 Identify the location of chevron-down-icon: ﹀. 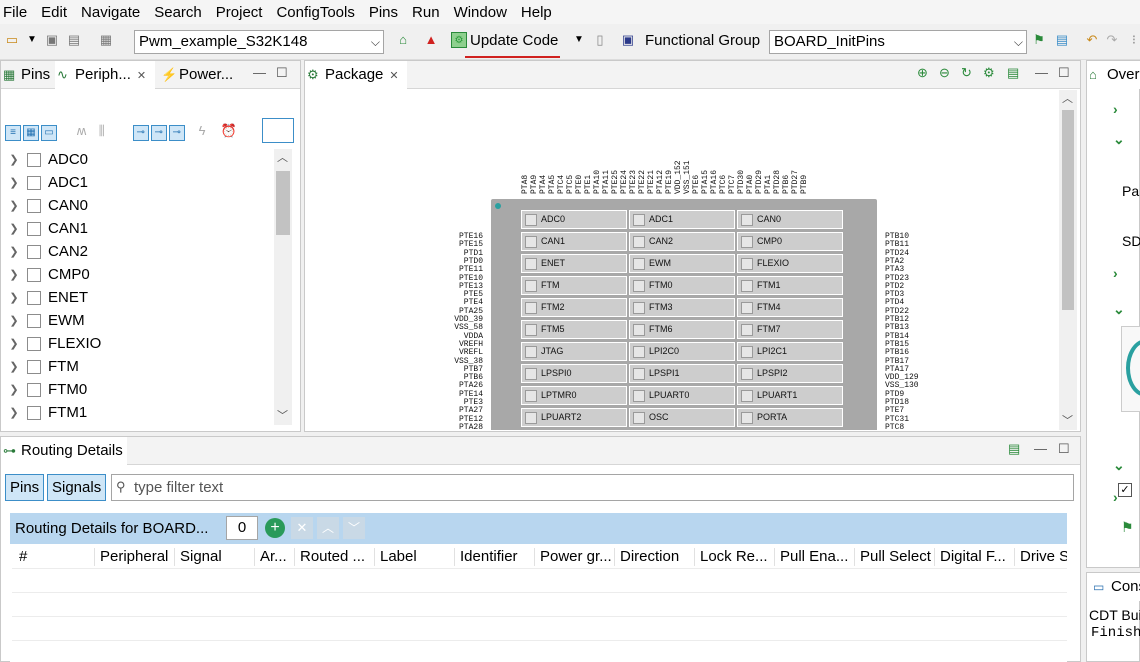
(282, 415).